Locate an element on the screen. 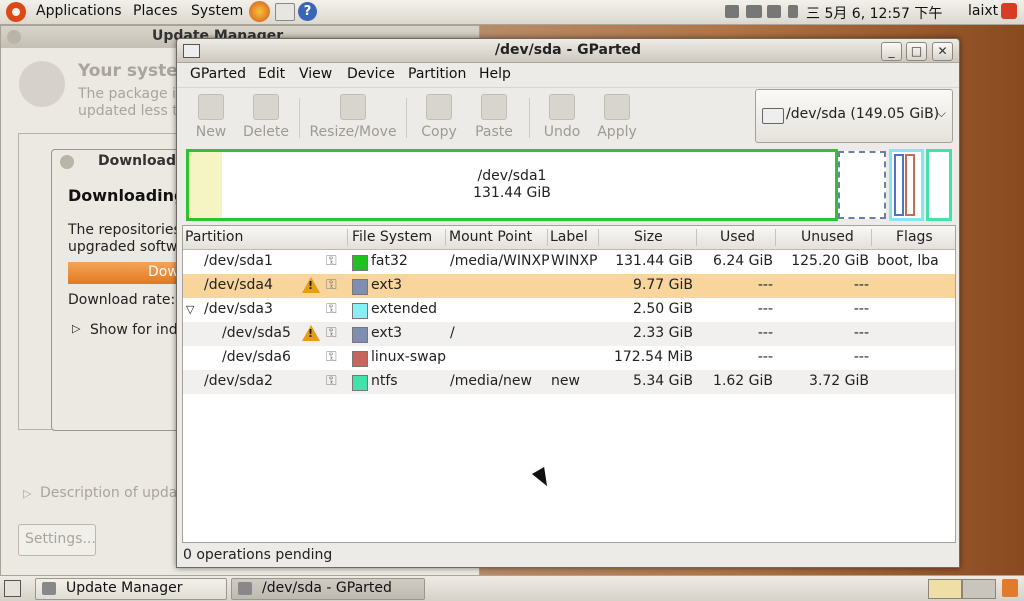  menu-view: View is located at coordinates (315, 74).